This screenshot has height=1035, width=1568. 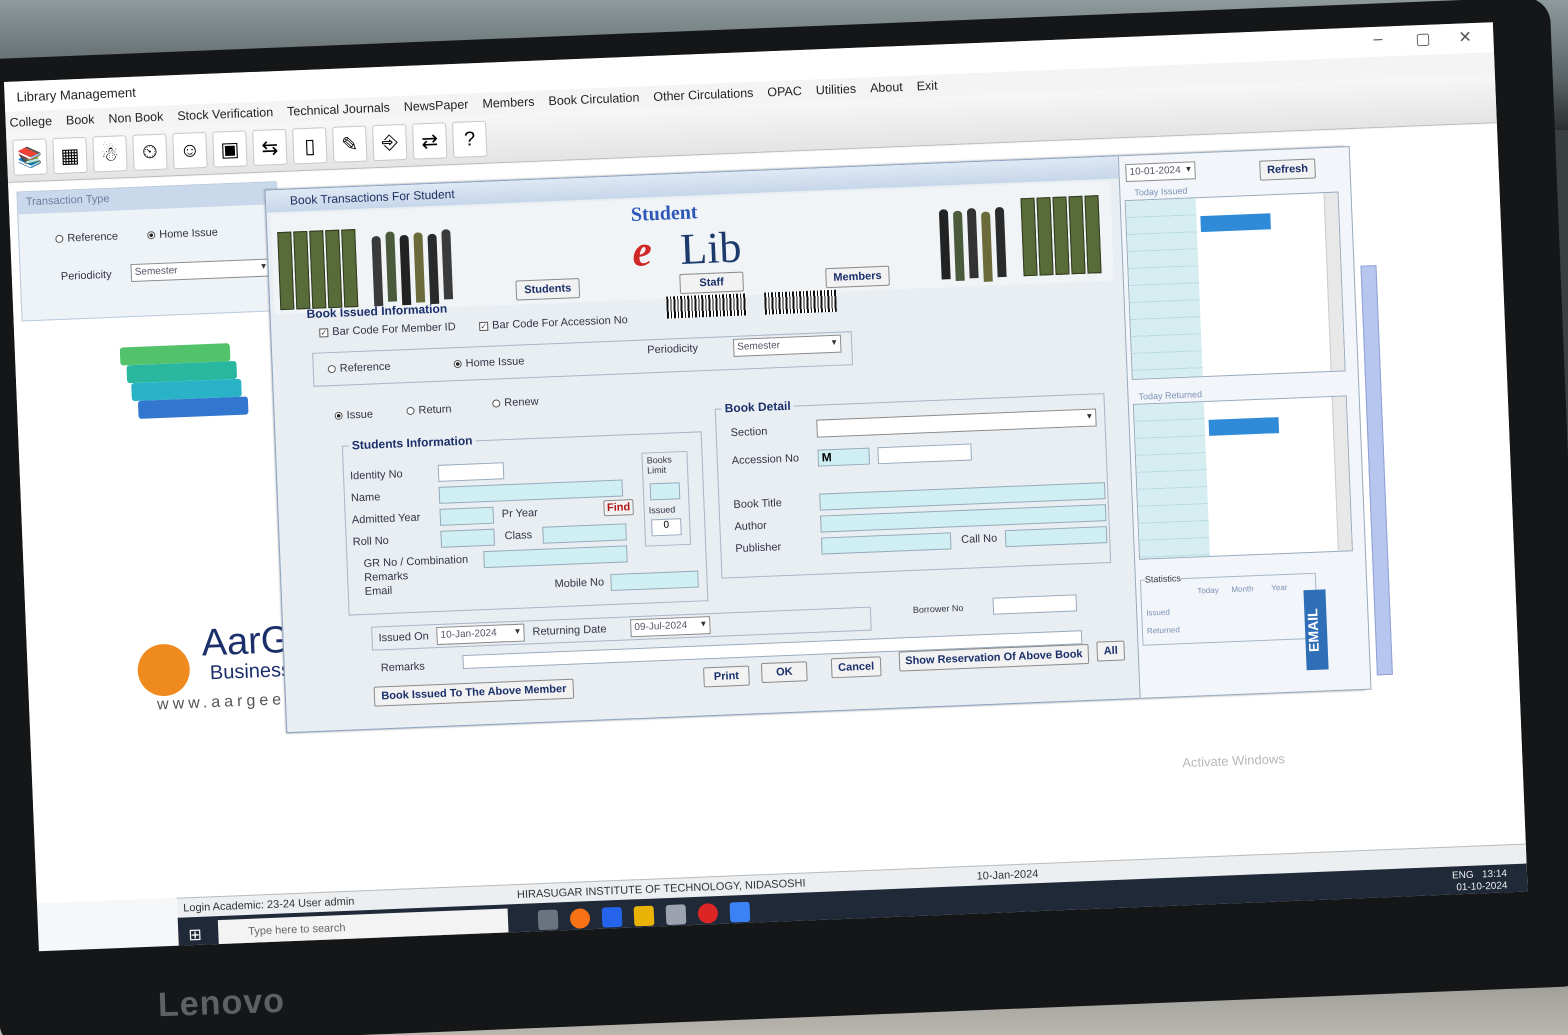 I want to click on id-card-icon: ▣, so click(x=230, y=149).